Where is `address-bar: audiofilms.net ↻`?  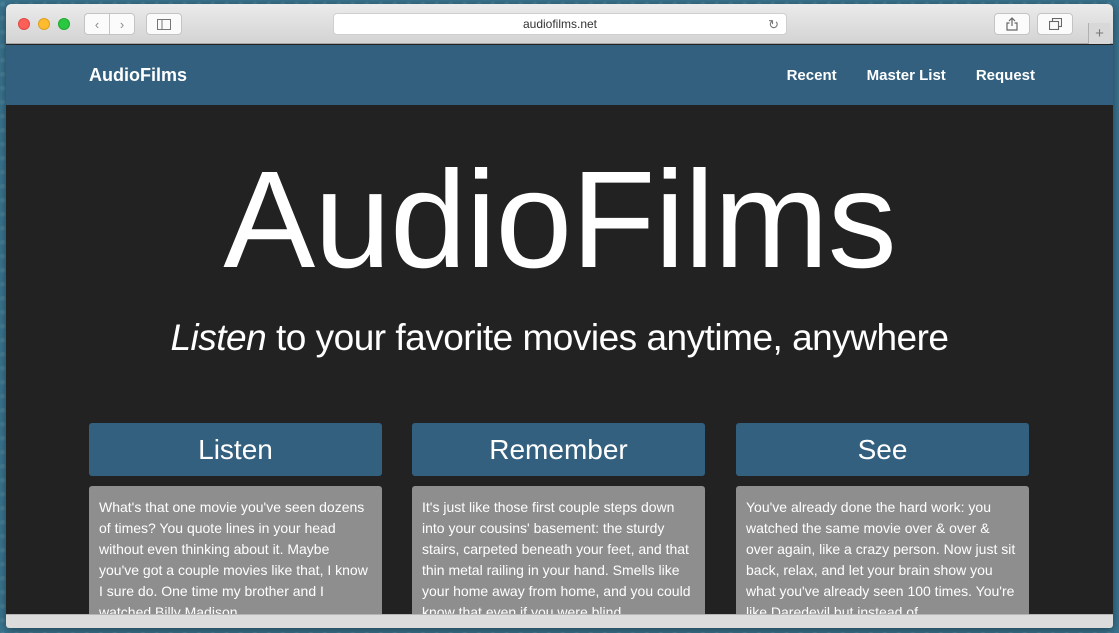 address-bar: audiofilms.net ↻ is located at coordinates (560, 24).